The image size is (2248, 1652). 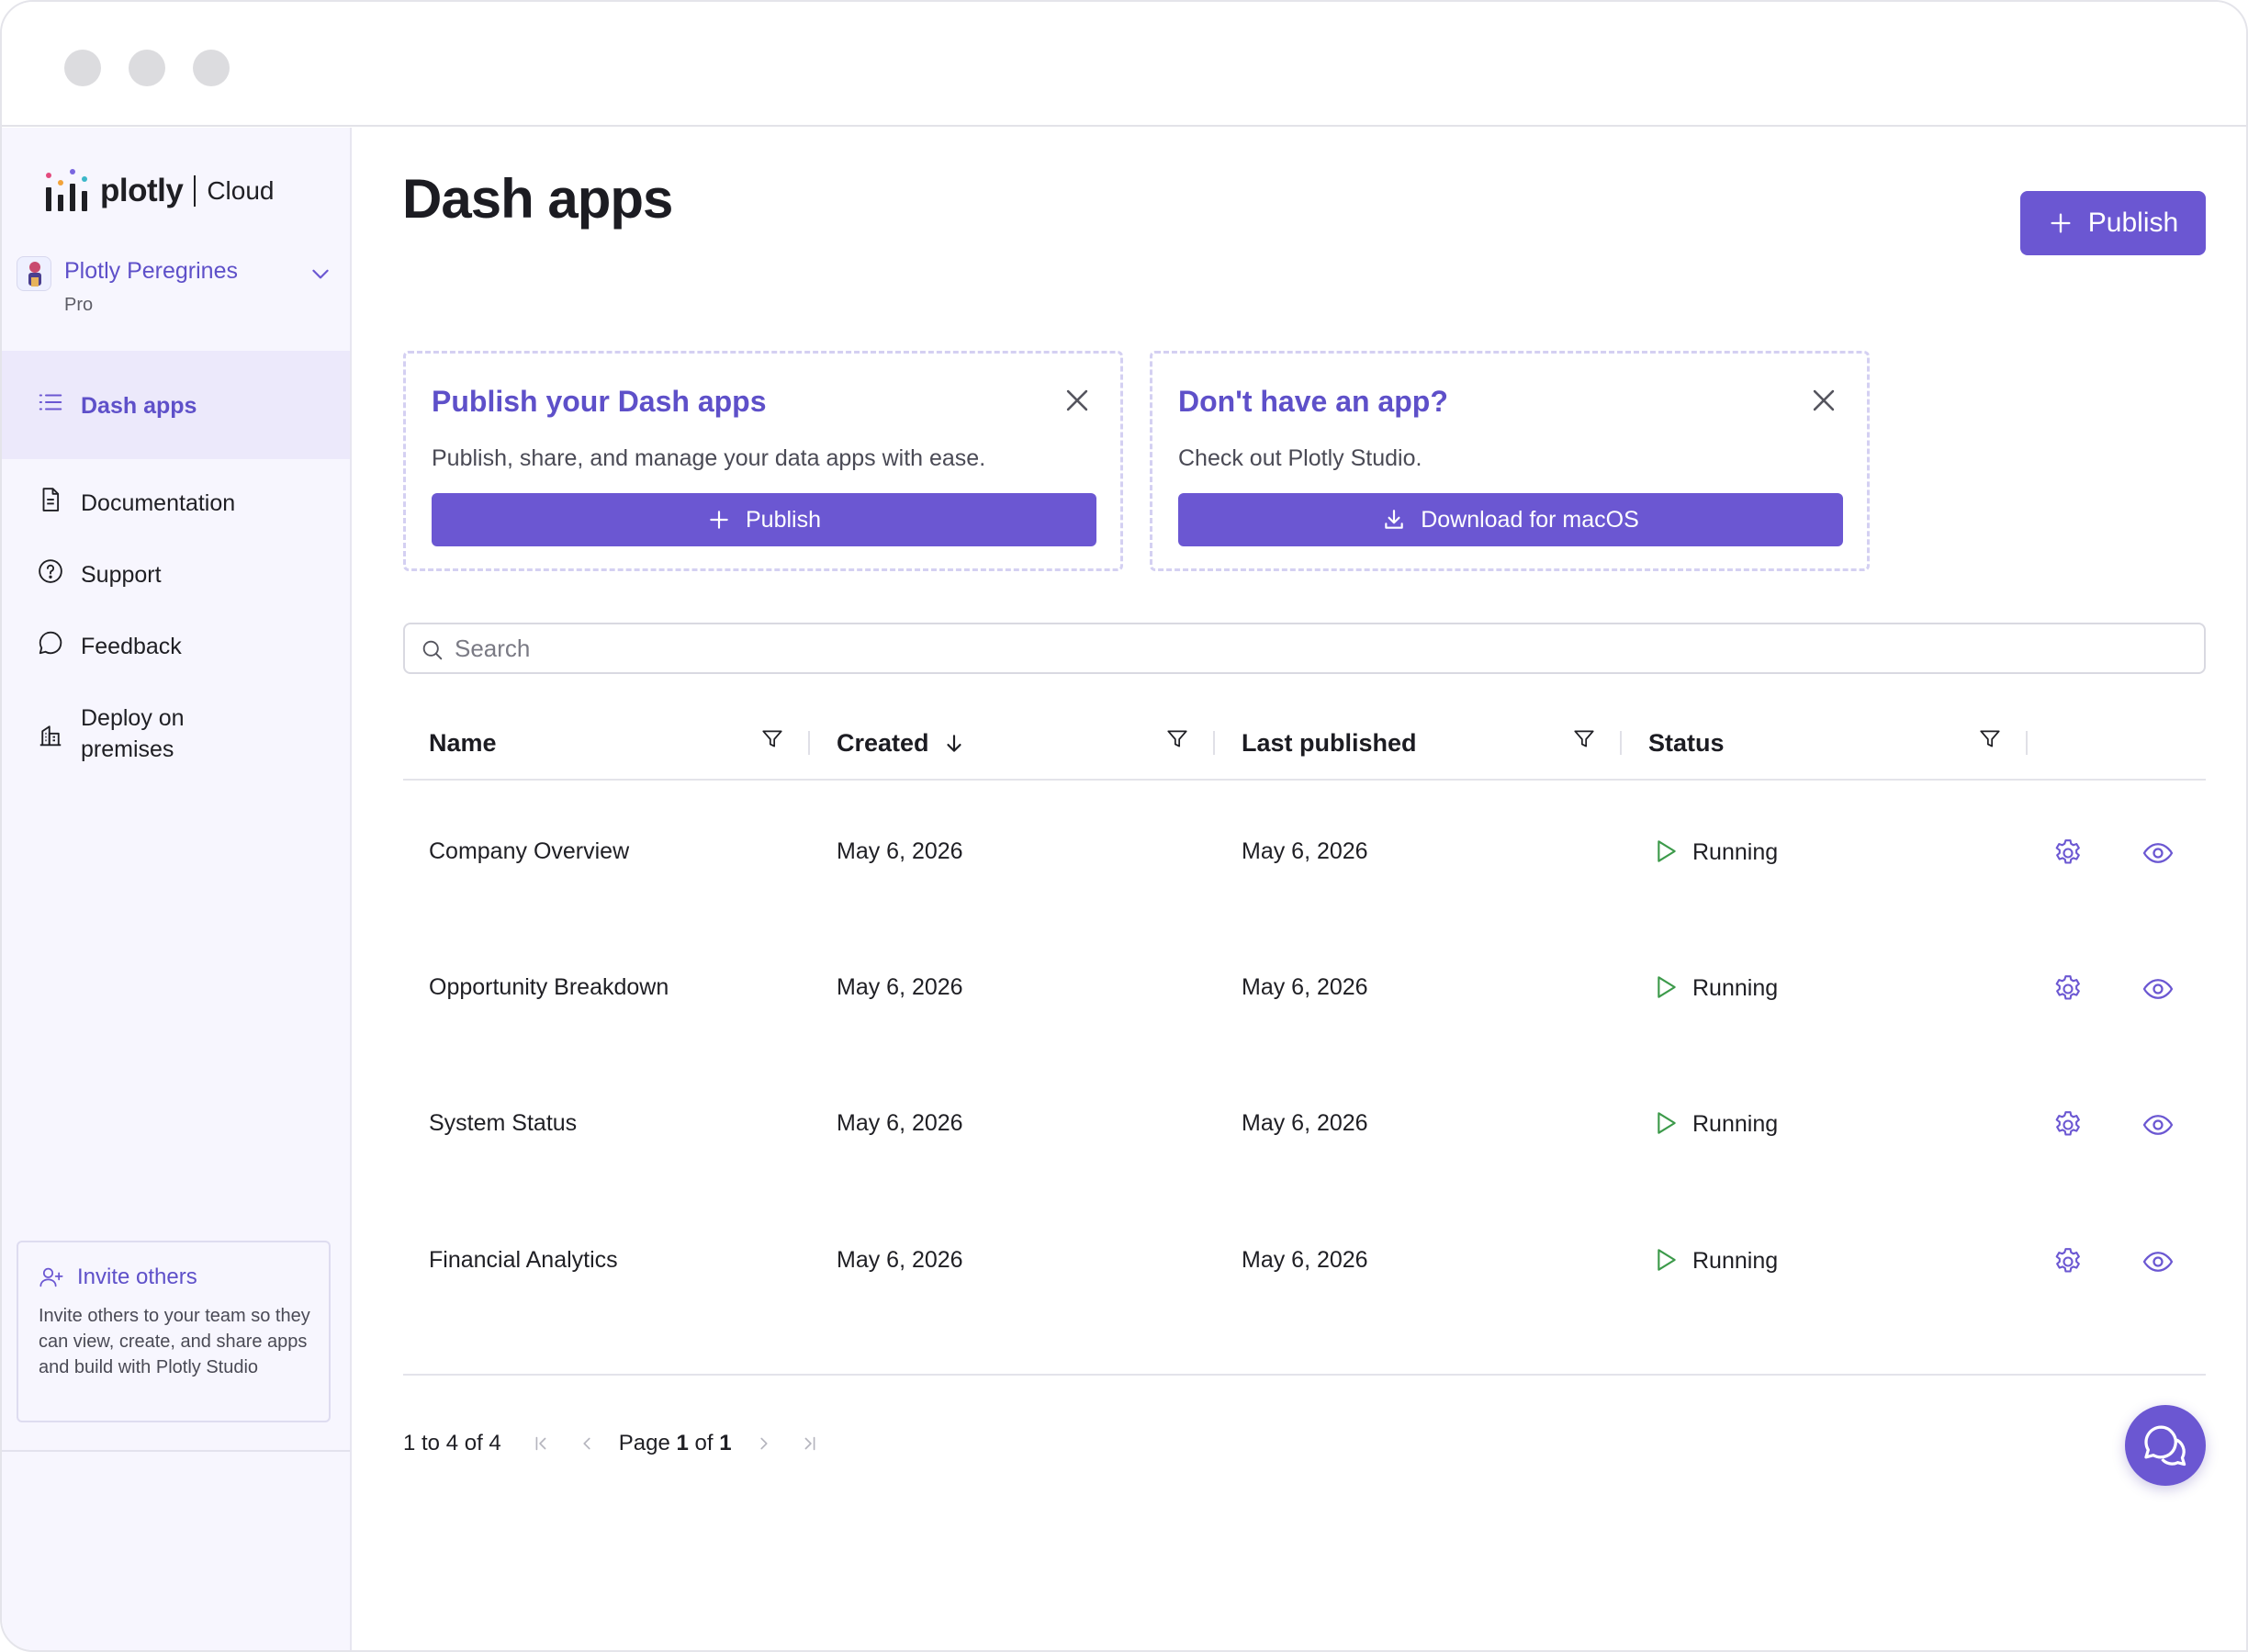 What do you see at coordinates (151, 271) in the screenshot?
I see `team-name: Plotly Peregrines` at bounding box center [151, 271].